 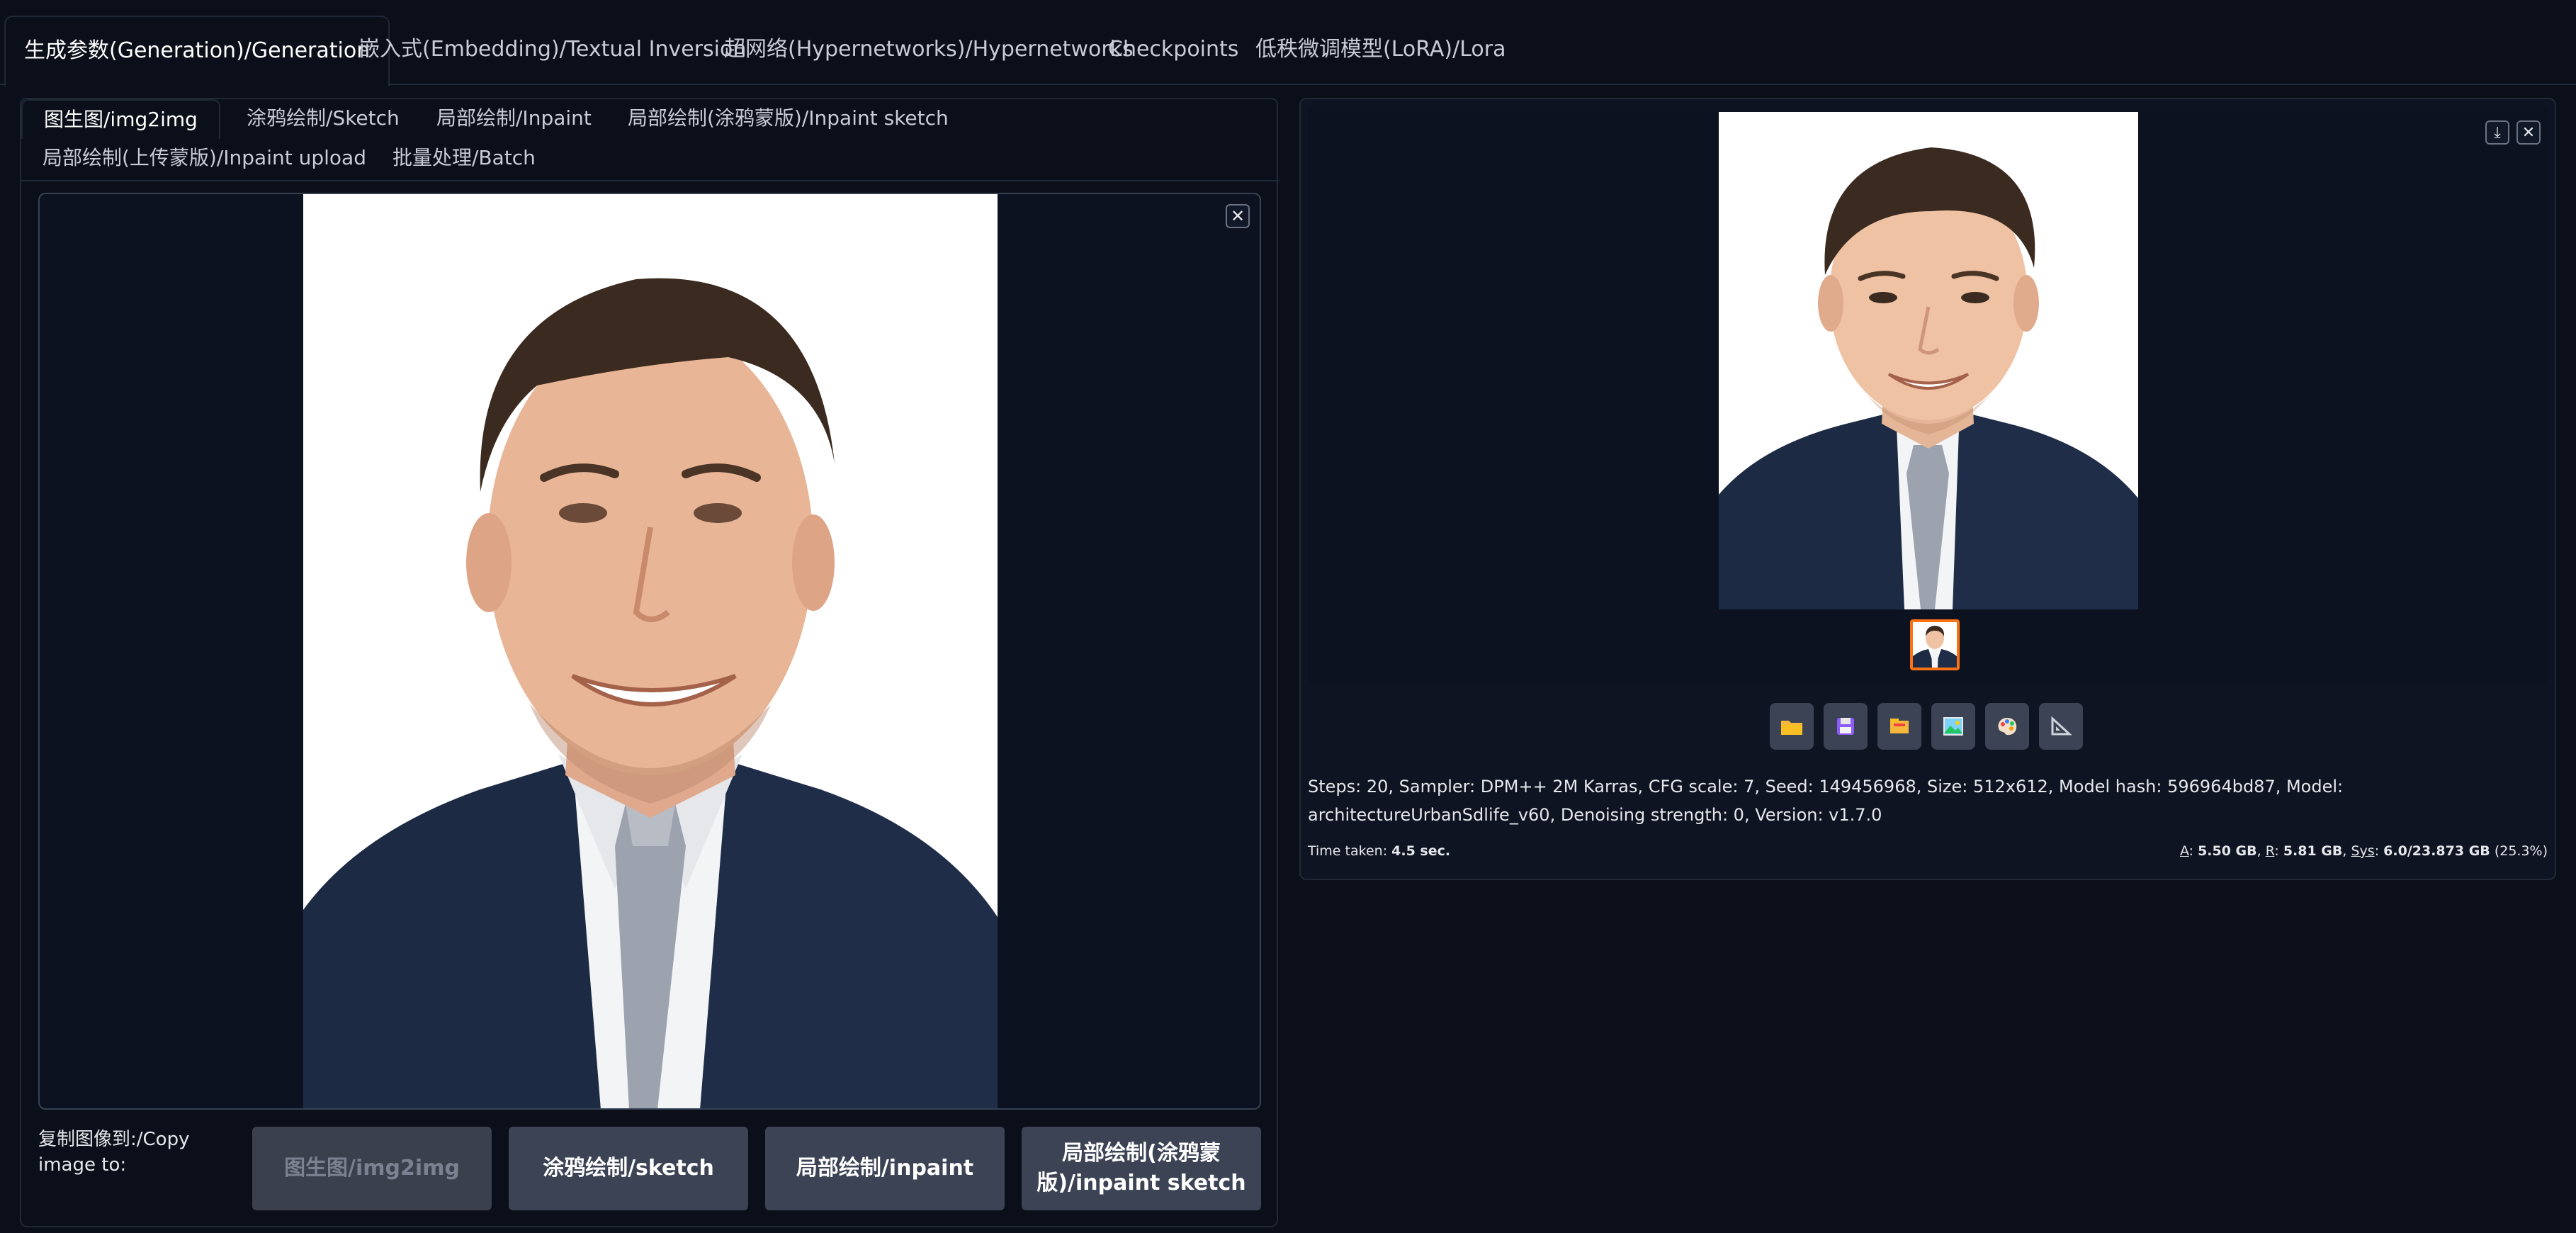 What do you see at coordinates (372, 1168) in the screenshot?
I see `copy-to-img2img-button: 图生图/img2img` at bounding box center [372, 1168].